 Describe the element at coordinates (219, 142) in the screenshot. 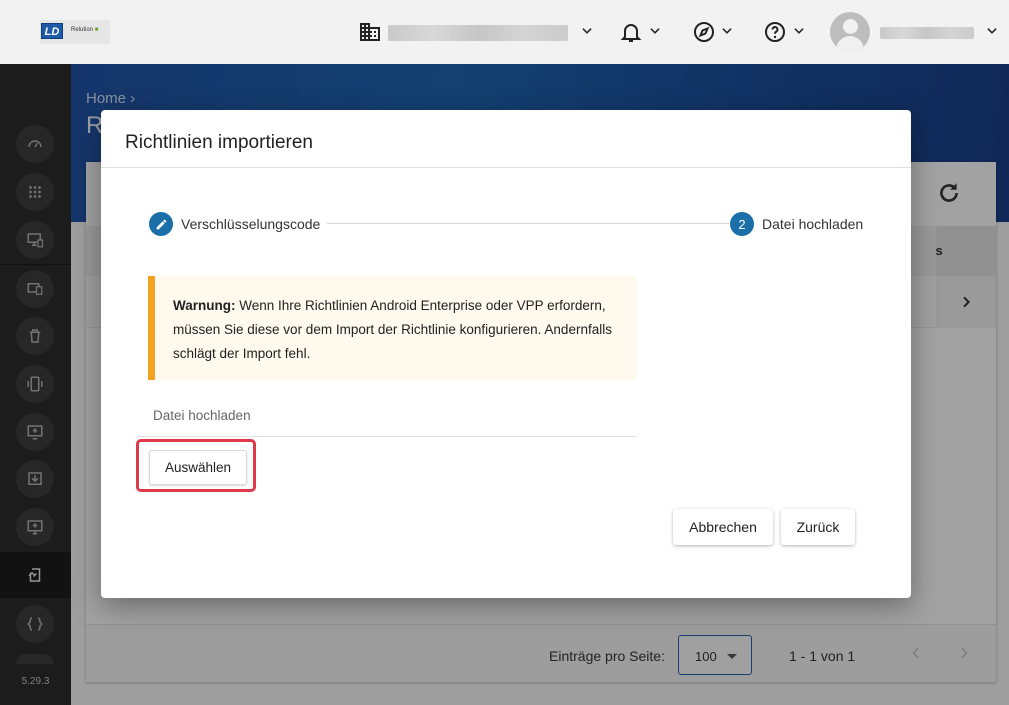

I see `dialog-title: Richtlinien importieren` at that location.